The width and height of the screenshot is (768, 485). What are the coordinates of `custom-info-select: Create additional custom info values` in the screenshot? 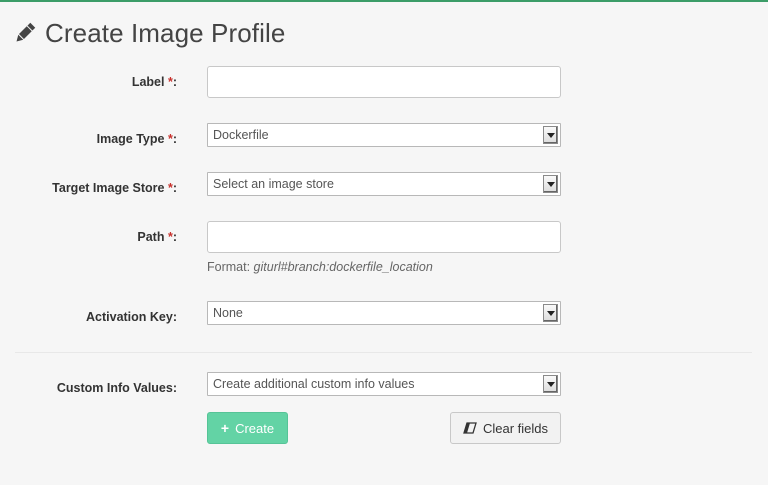 It's located at (384, 384).